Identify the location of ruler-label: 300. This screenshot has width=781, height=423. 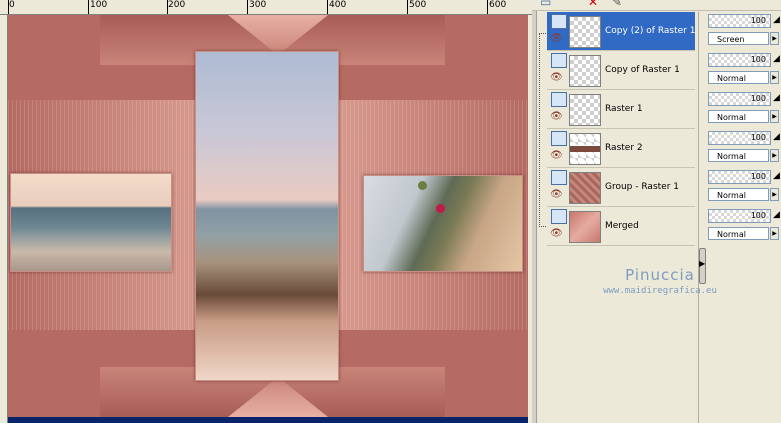
(258, 5).